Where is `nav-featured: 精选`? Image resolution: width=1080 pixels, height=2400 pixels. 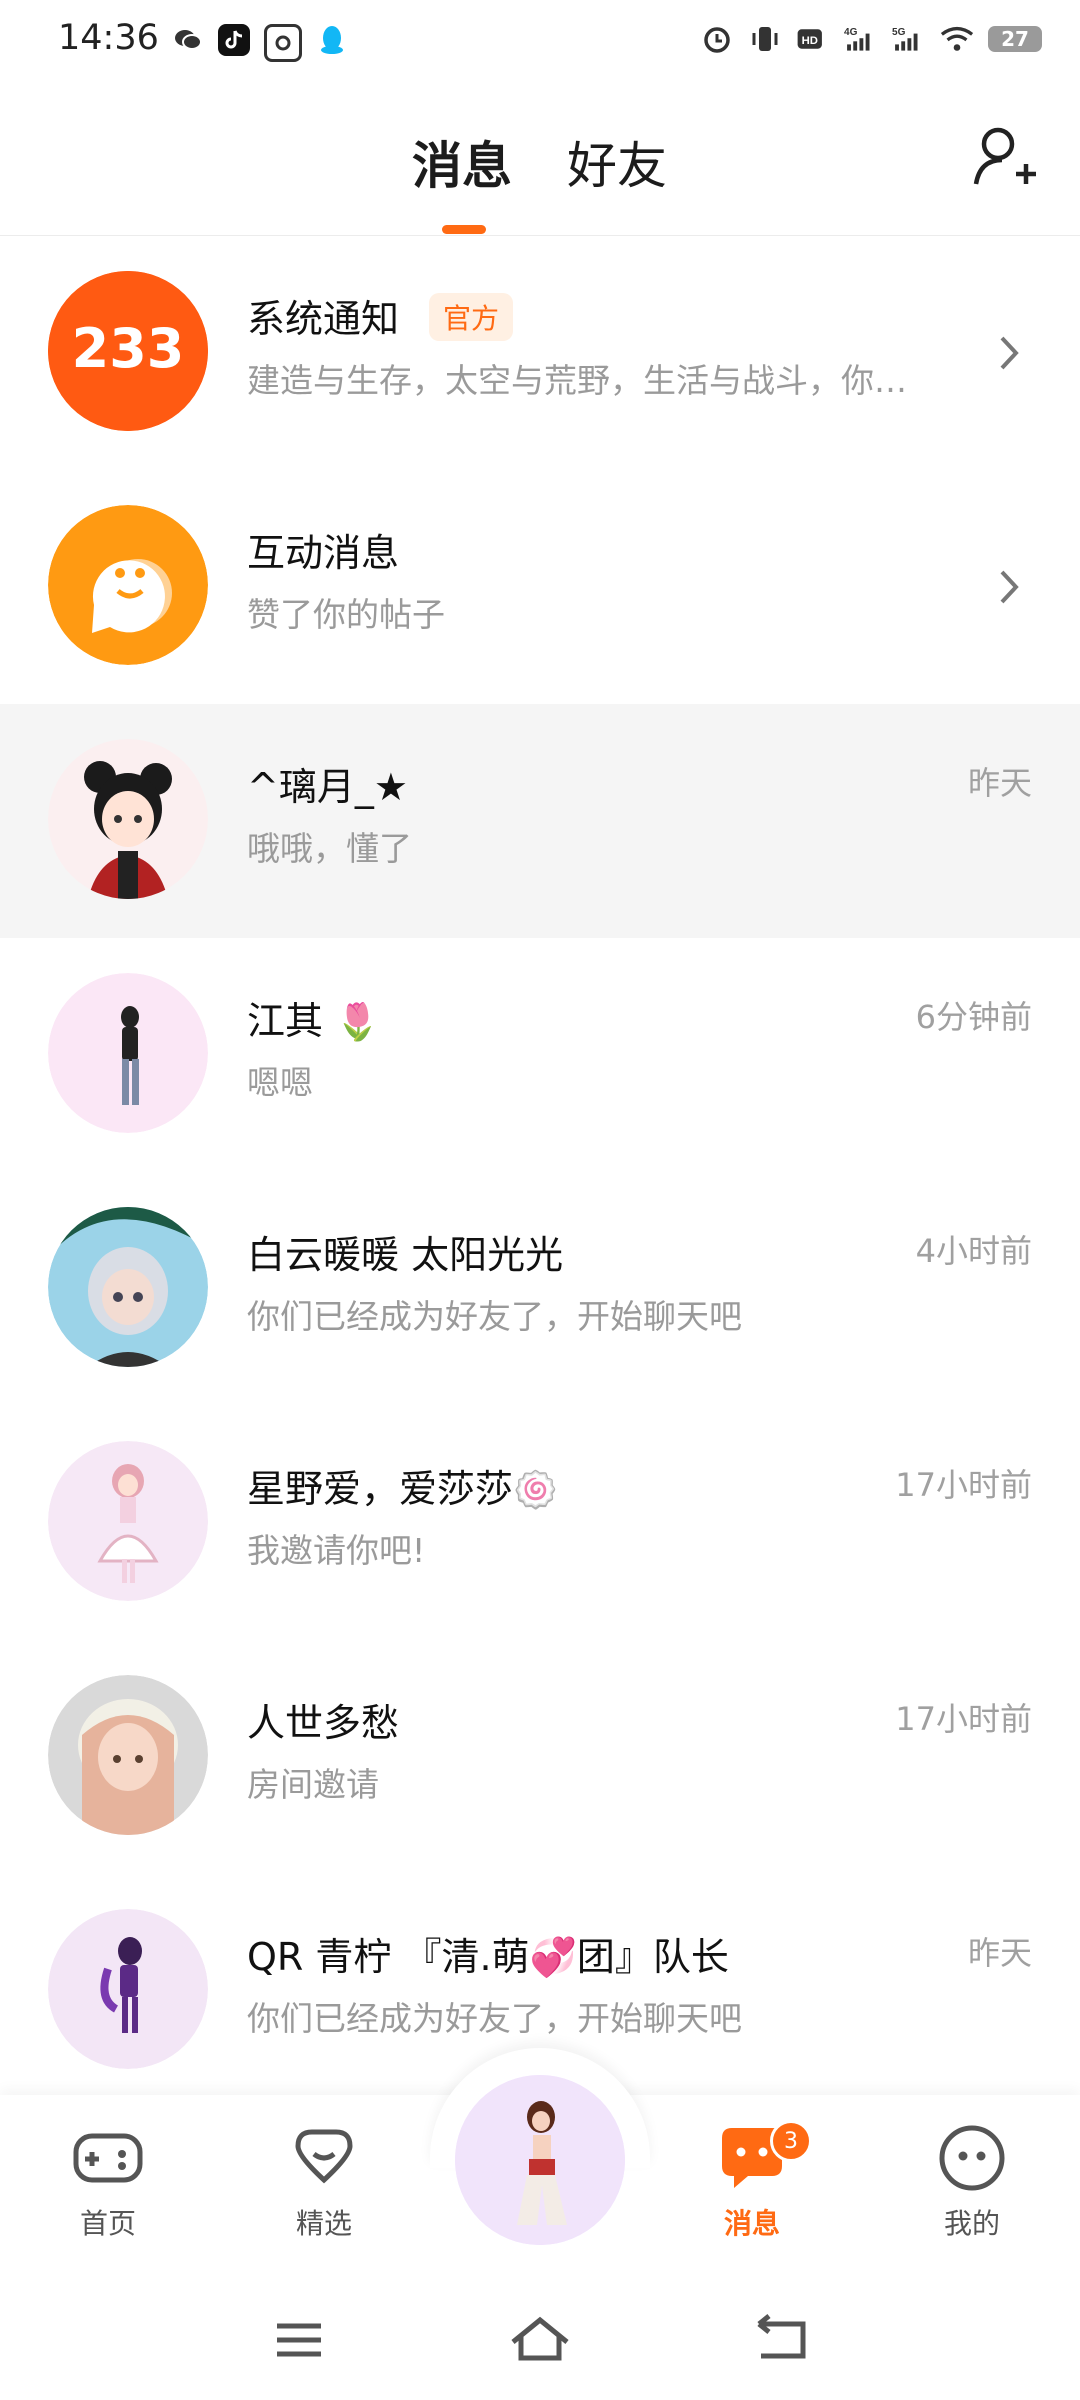 nav-featured: 精选 is located at coordinates (324, 2181).